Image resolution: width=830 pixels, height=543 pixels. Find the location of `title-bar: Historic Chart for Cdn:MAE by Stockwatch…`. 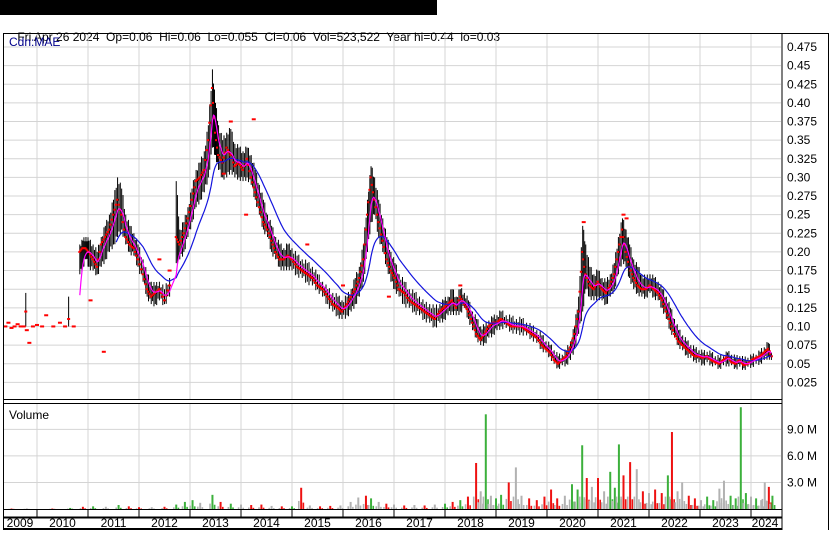

title-bar: Historic Chart for Cdn:MAE by Stockwatch… is located at coordinates (218, 14).